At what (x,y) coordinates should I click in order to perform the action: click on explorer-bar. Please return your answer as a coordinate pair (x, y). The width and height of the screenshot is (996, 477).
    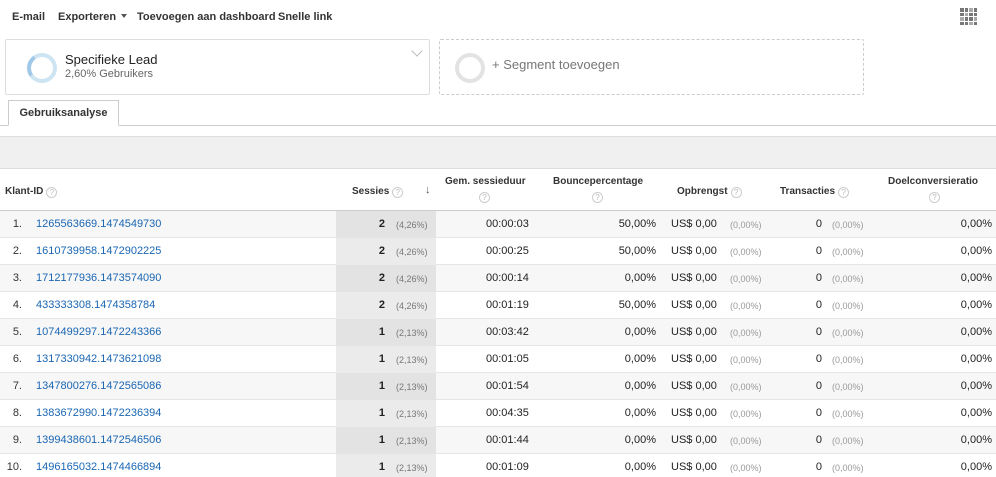
    Looking at the image, I should click on (498, 152).